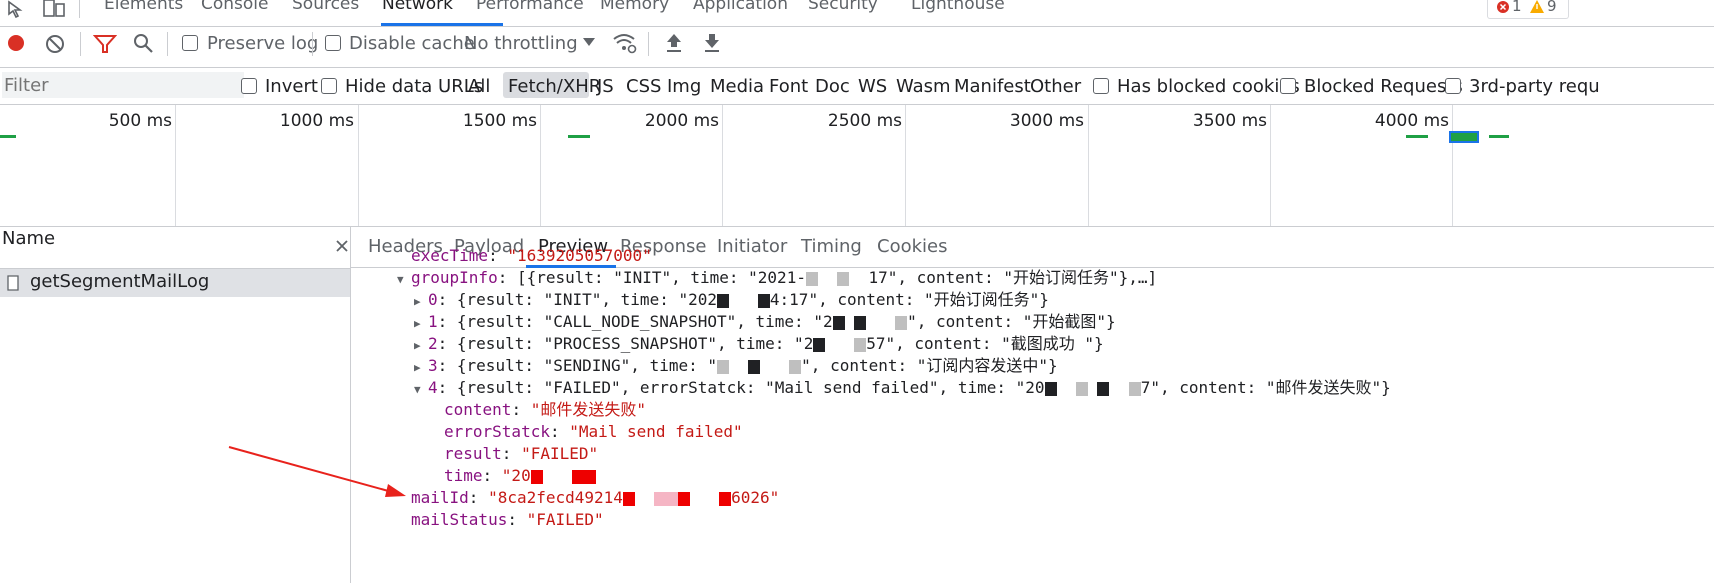 Image resolution: width=1714 pixels, height=583 pixels. Describe the element at coordinates (674, 43) in the screenshot. I see `import-har-icon` at that location.